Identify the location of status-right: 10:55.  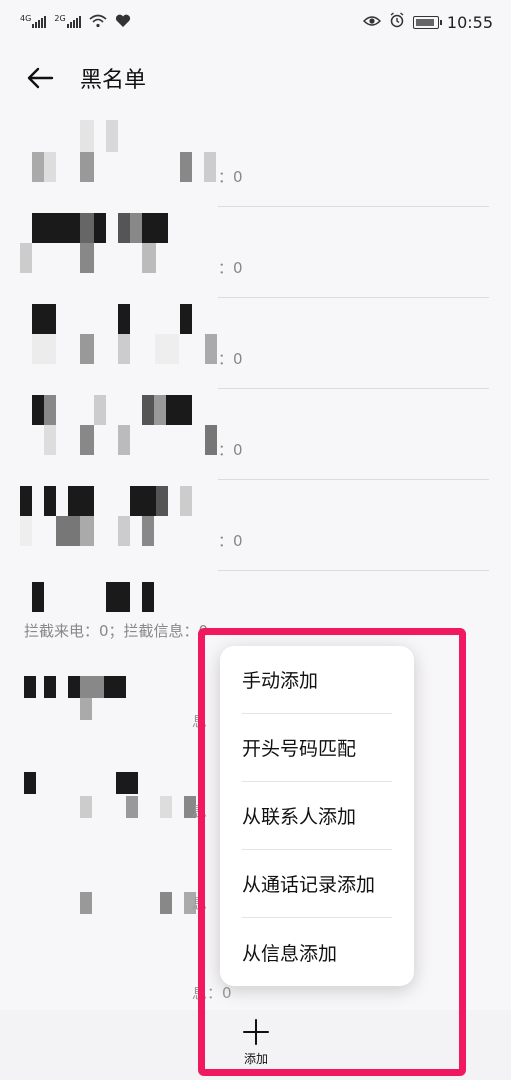
(427, 22).